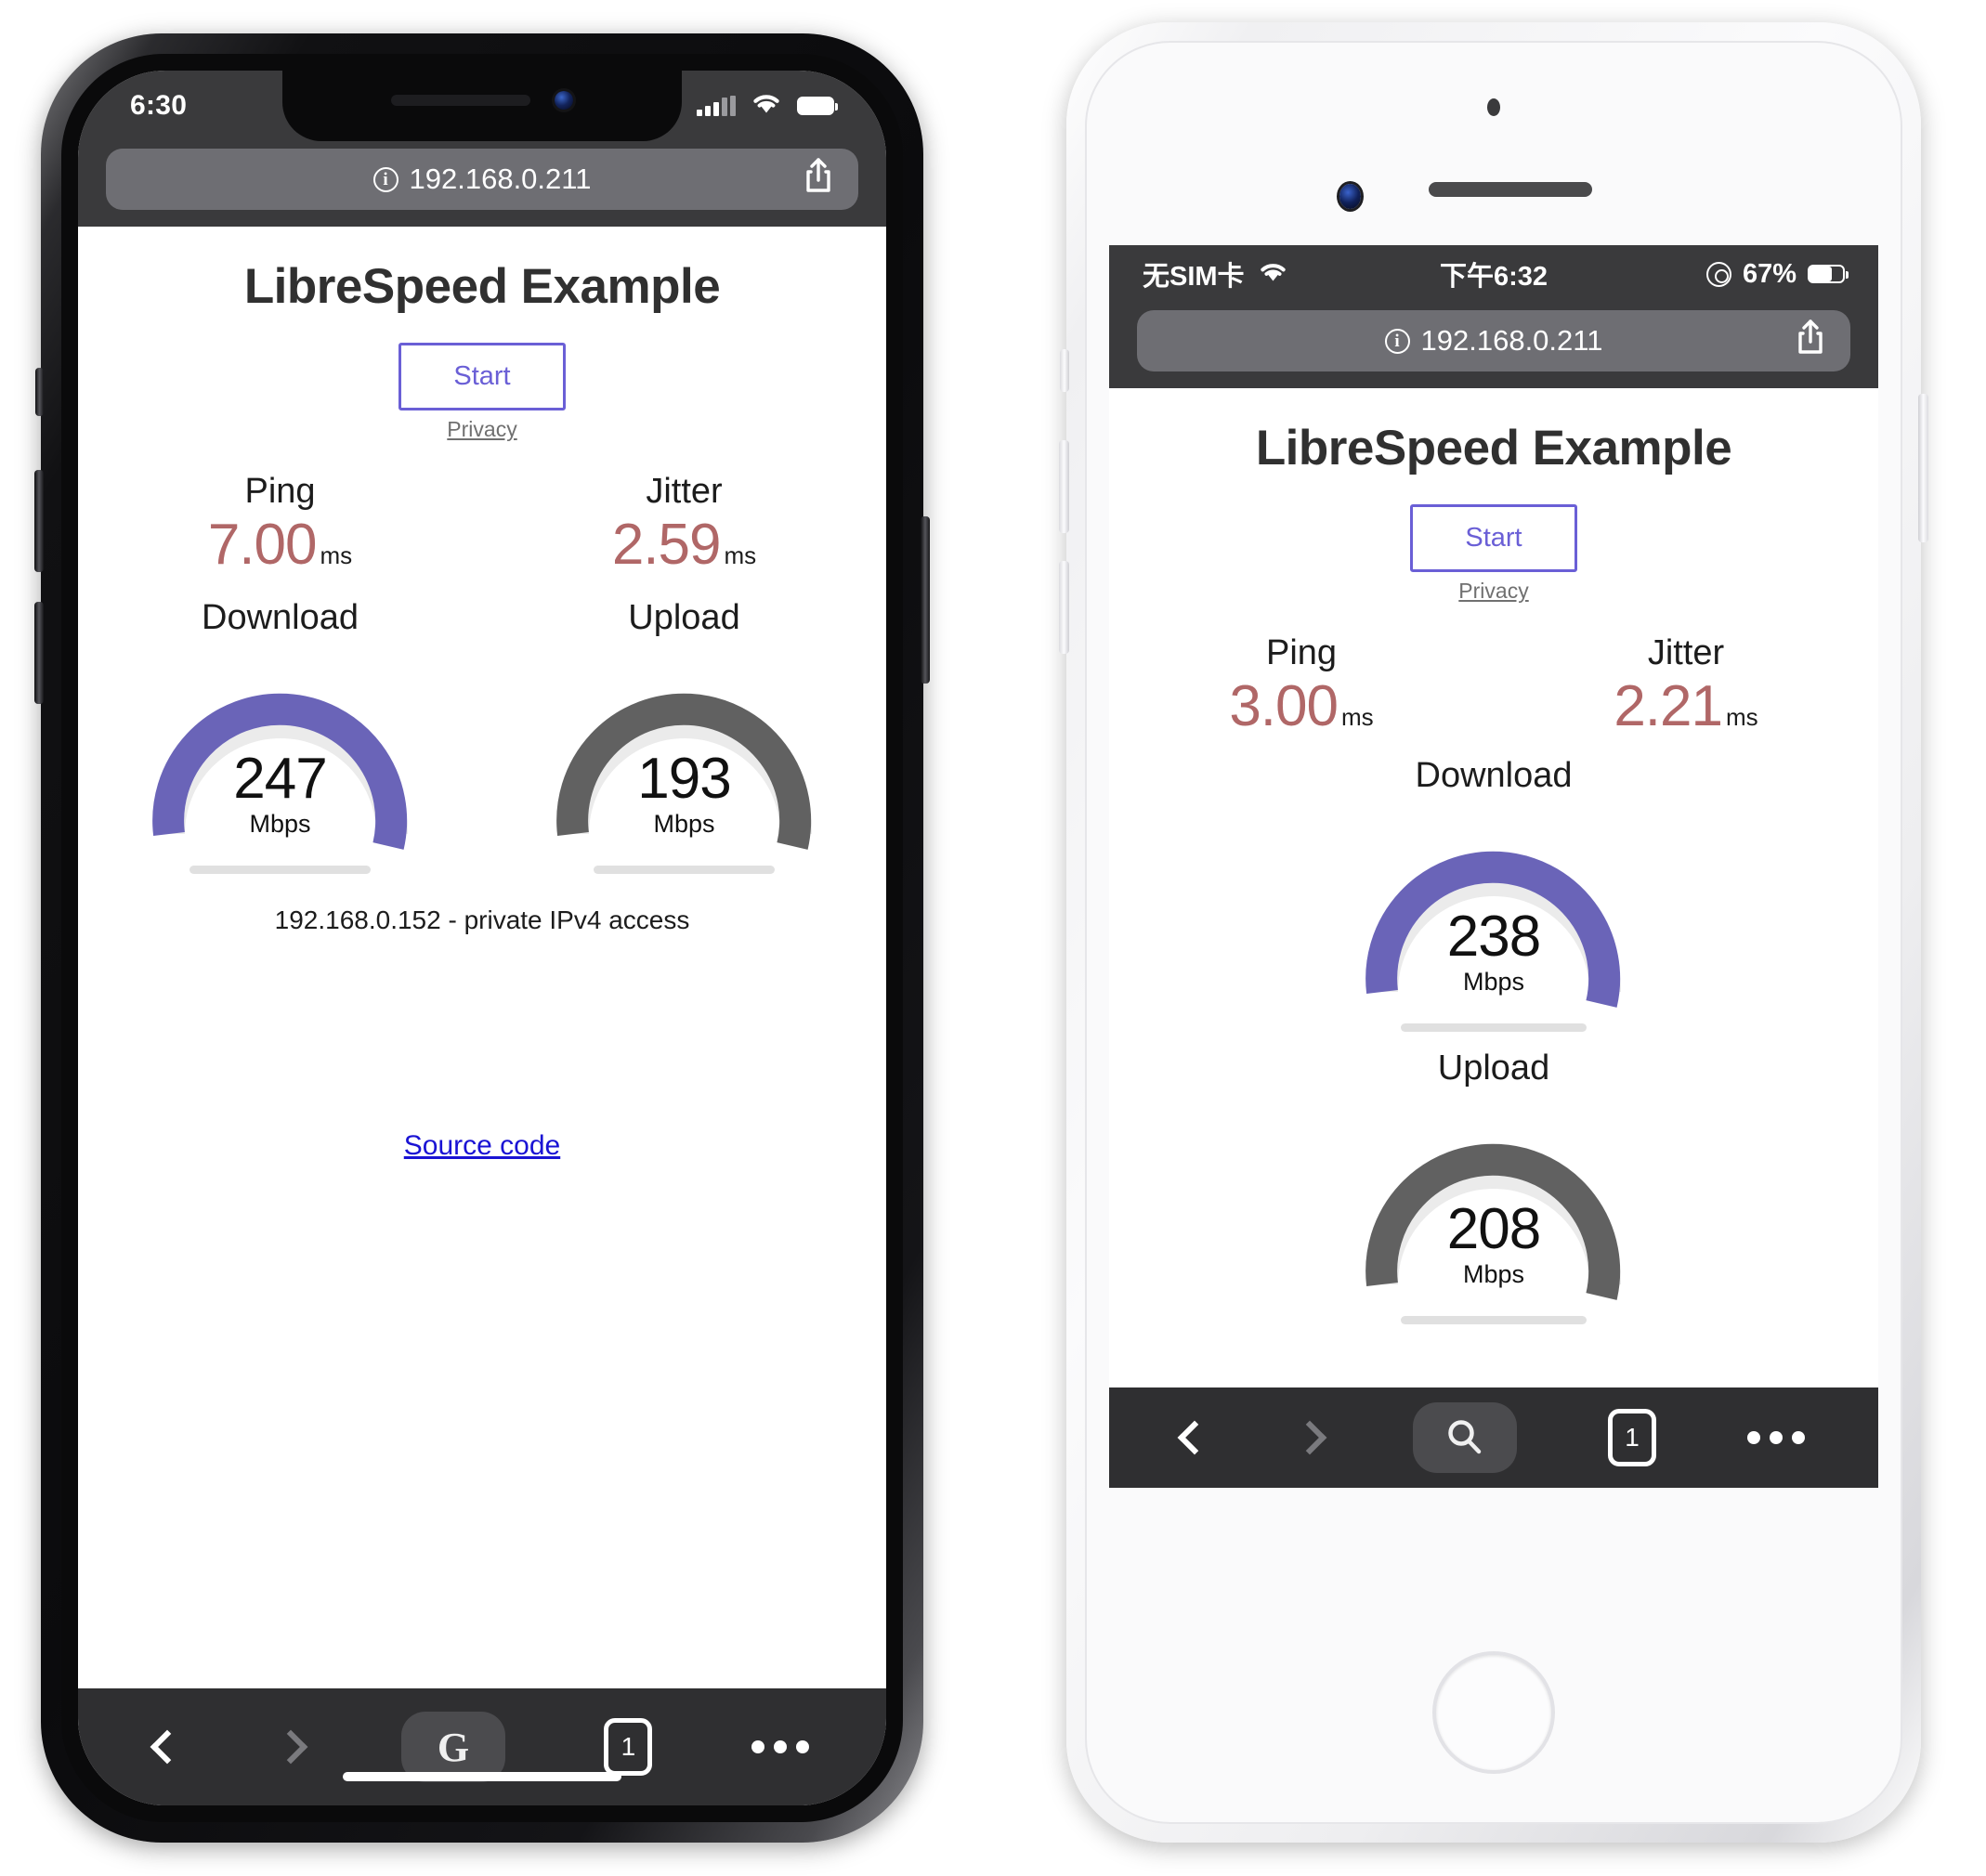 This screenshot has height=1876, width=1986. What do you see at coordinates (1493, 277) in the screenshot?
I see `status-time-right: 下午6:32` at bounding box center [1493, 277].